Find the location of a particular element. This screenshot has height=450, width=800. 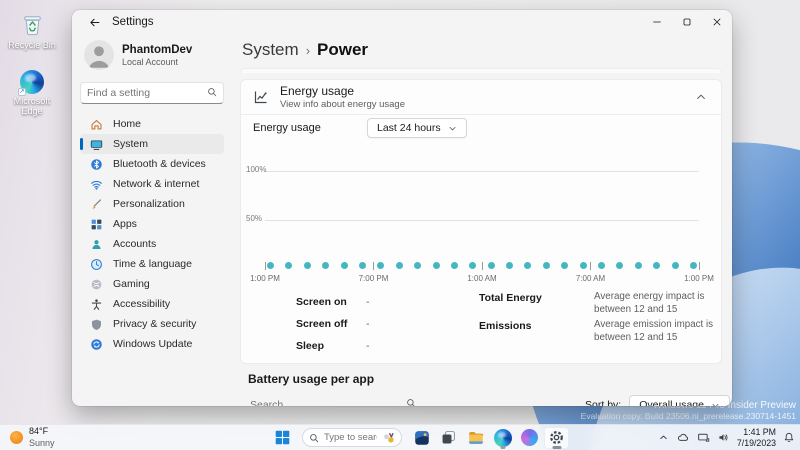

chevron-right-icon: › is located at coordinates (308, 50).